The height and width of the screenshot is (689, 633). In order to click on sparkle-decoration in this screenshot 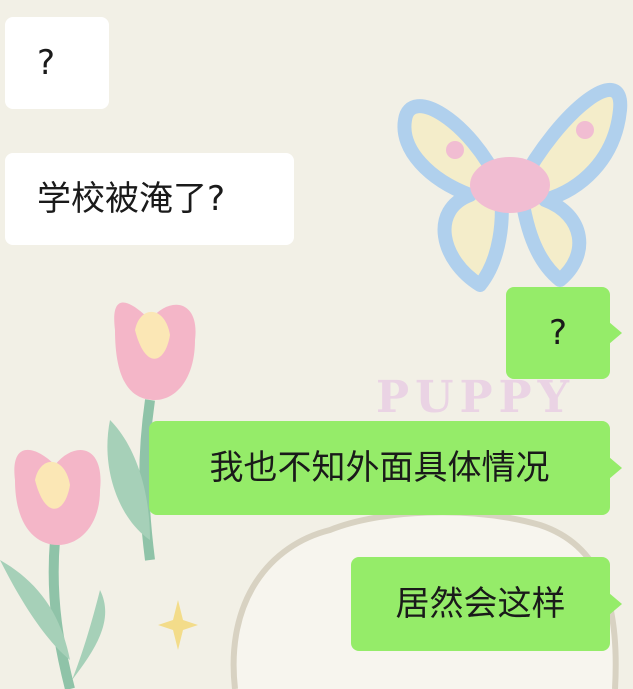, I will do `click(178, 625)`.